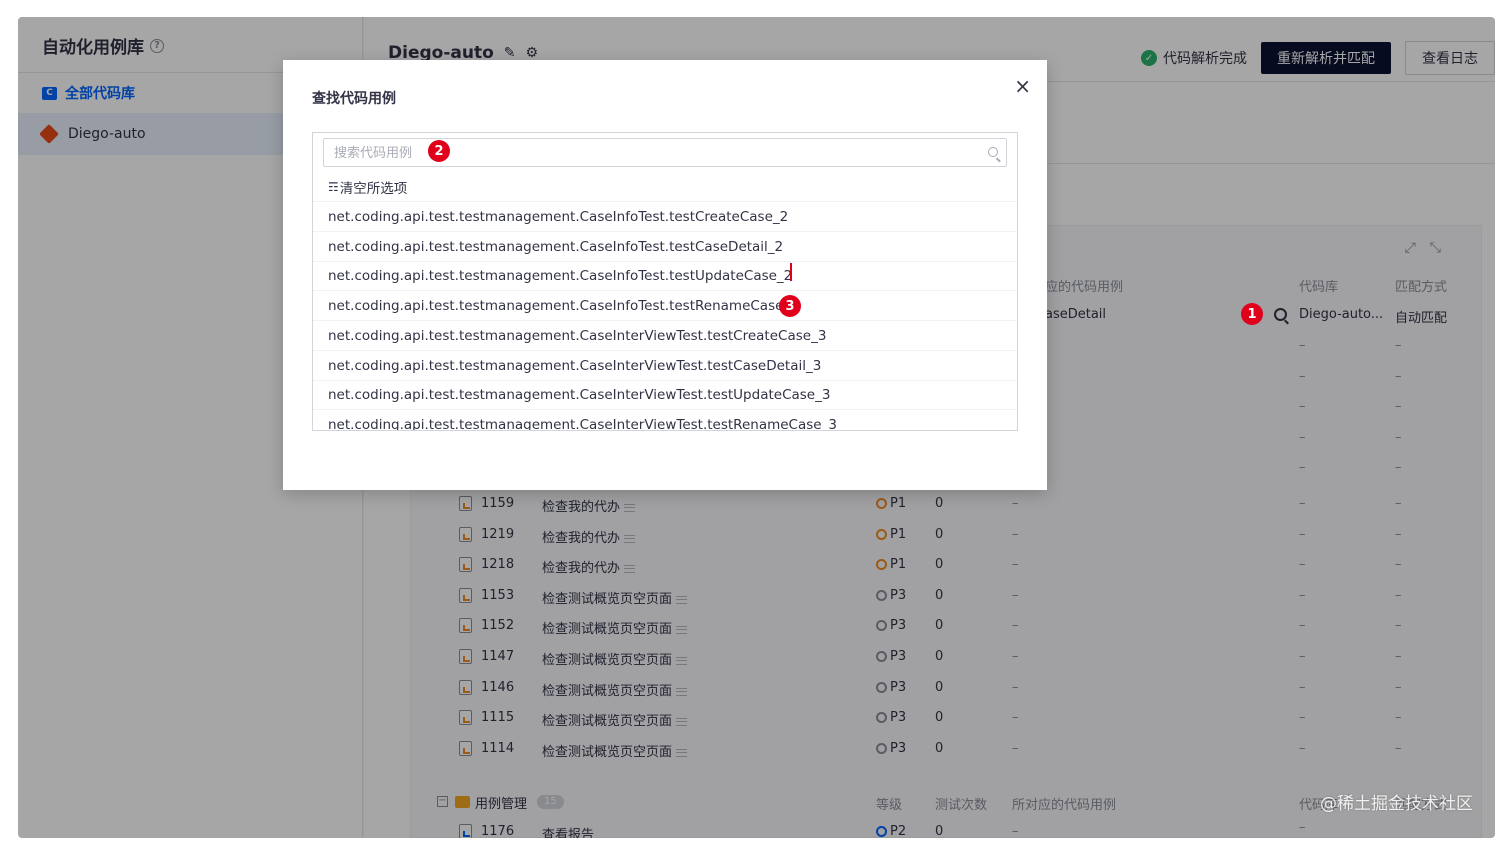 Image resolution: width=1512 pixels, height=855 pixels. What do you see at coordinates (354, 99) in the screenshot?
I see `dialog-title: 查找代码用例` at bounding box center [354, 99].